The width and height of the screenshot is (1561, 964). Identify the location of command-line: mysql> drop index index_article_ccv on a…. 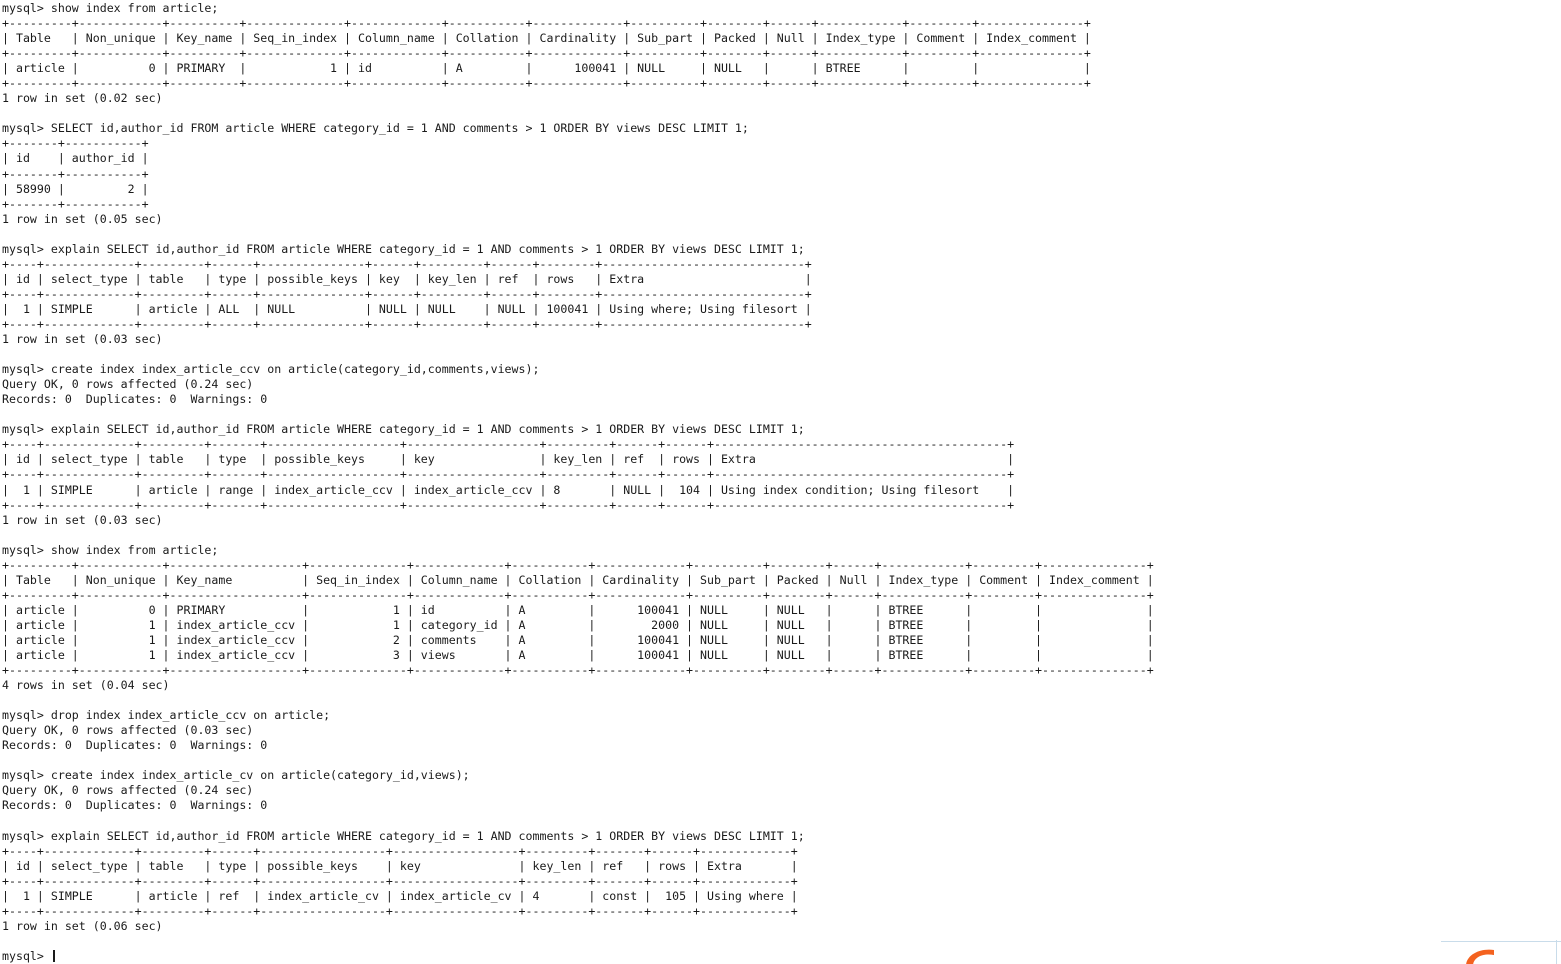
(166, 715).